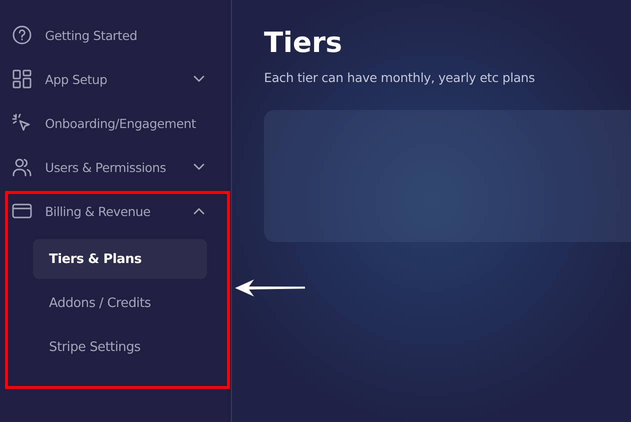 This screenshot has width=631, height=422. What do you see at coordinates (22, 167) in the screenshot?
I see `users-icon` at bounding box center [22, 167].